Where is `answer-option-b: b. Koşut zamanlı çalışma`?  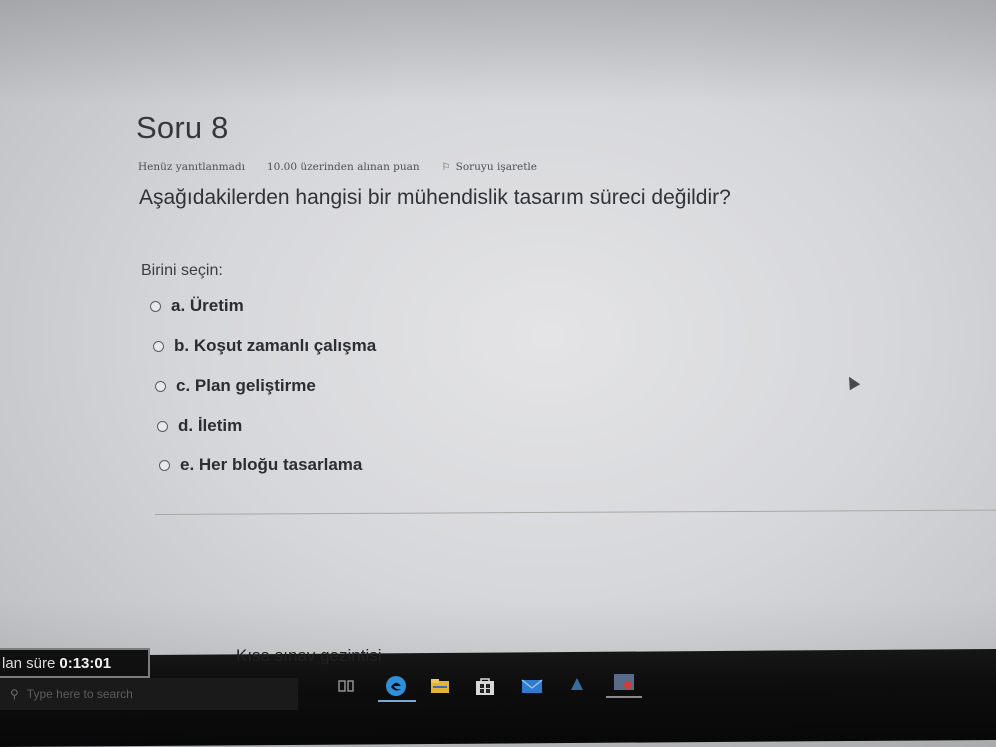
answer-option-b: b. Koşut zamanlı çalışma is located at coordinates (264, 346).